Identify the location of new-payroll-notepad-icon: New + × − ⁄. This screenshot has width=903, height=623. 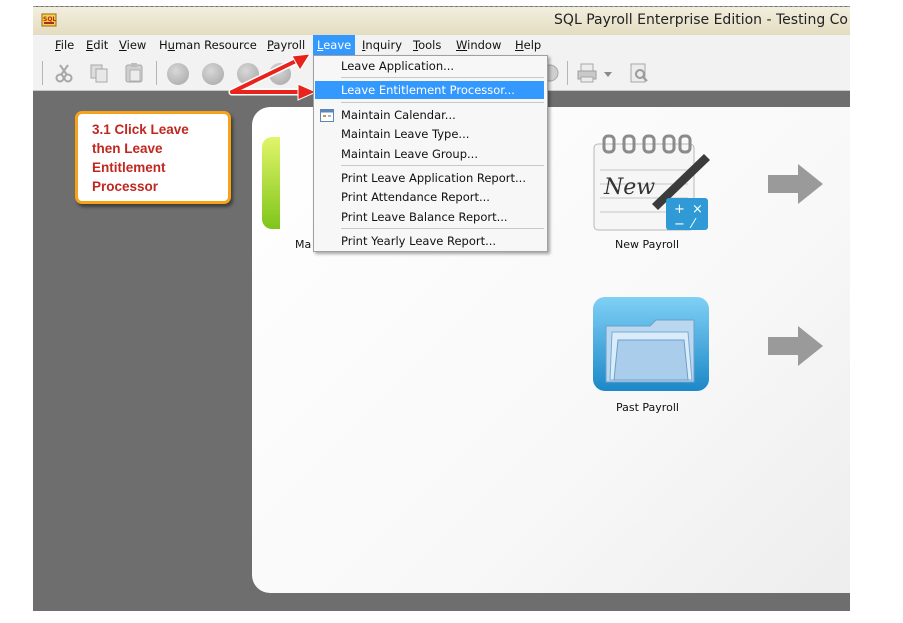
(653, 184).